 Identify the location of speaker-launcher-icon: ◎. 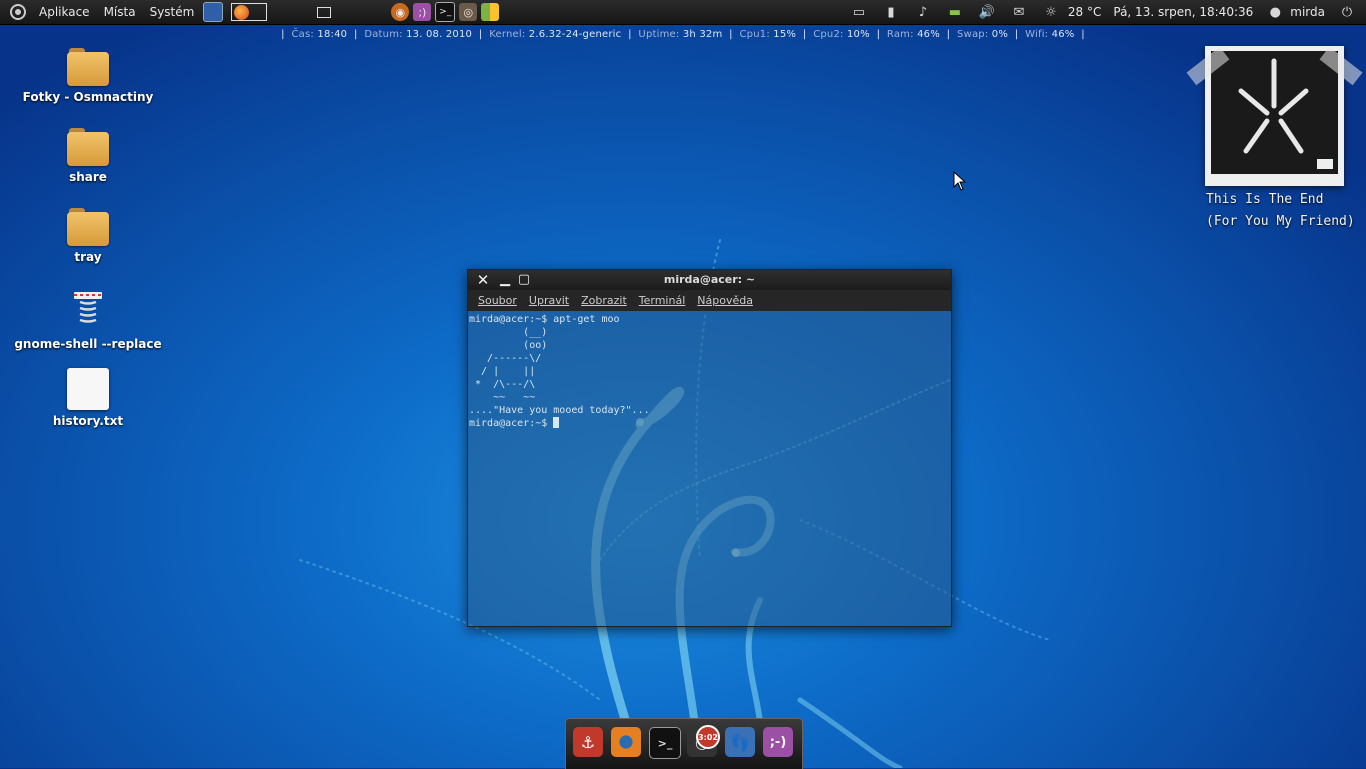
(468, 12).